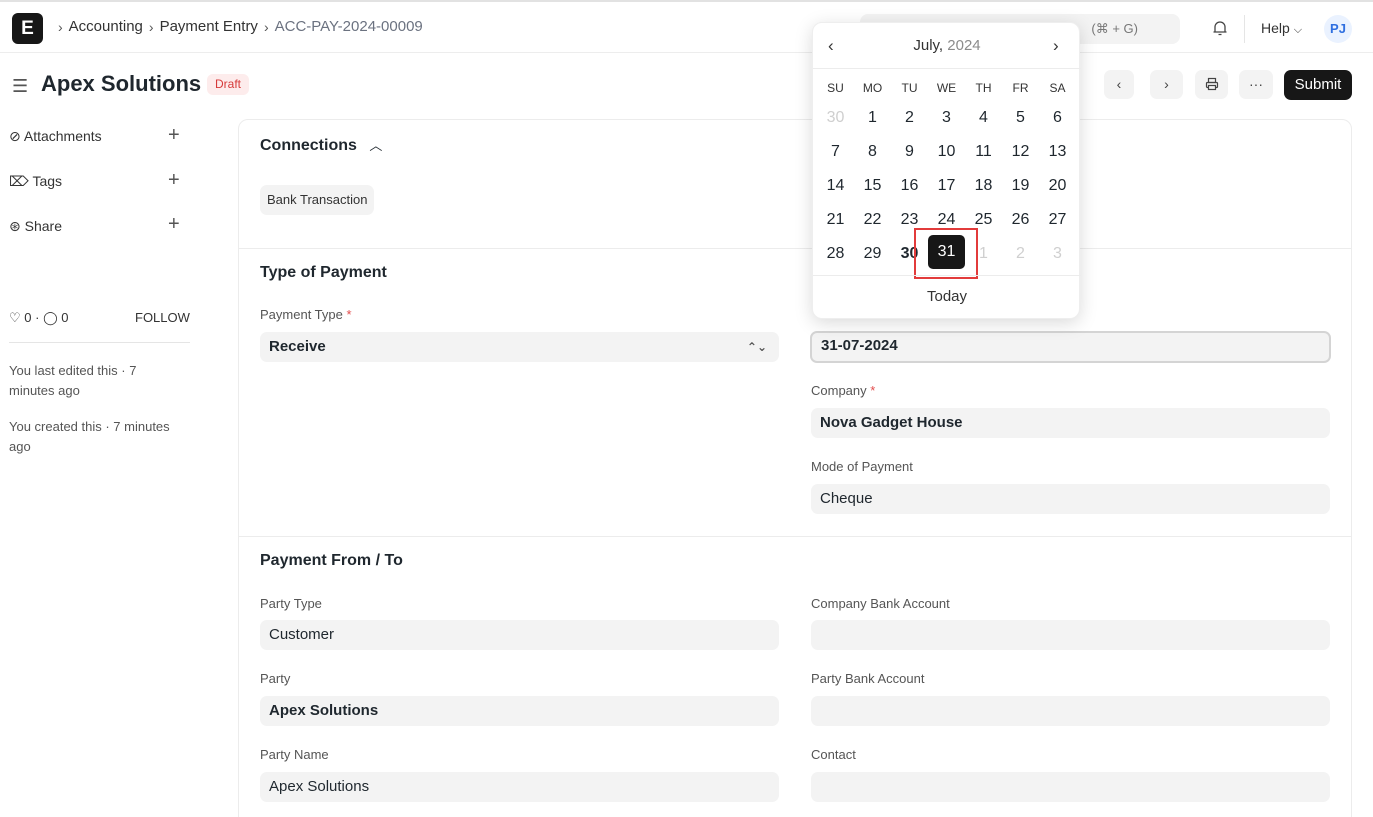 The width and height of the screenshot is (1373, 817). What do you see at coordinates (947, 45) in the screenshot?
I see `month-year-title: July, 2024` at bounding box center [947, 45].